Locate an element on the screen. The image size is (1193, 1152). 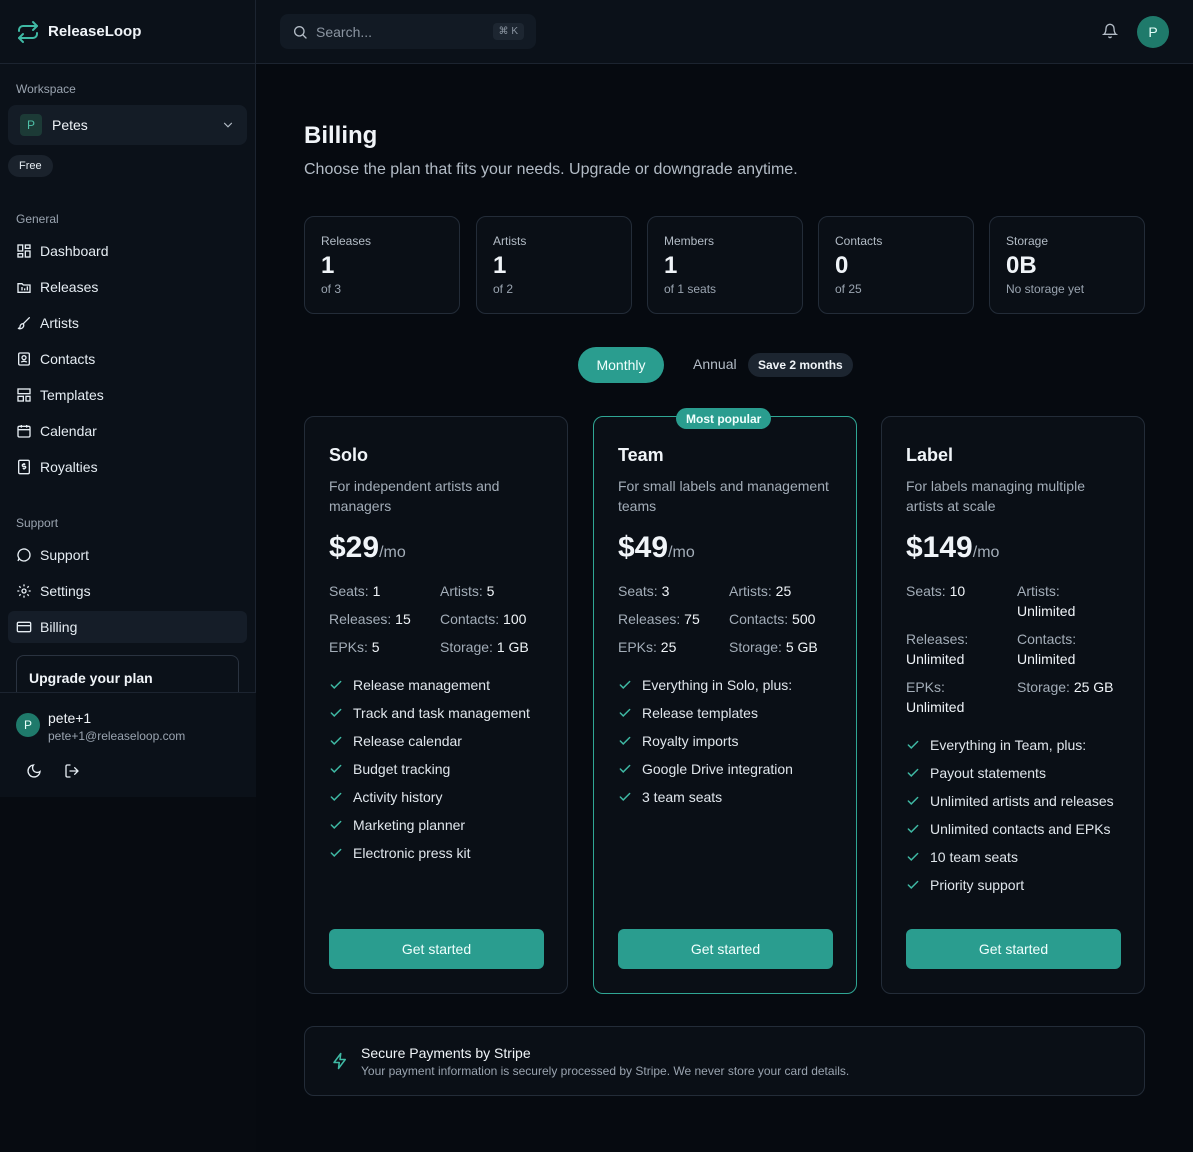
usage-limit: of 1 seats is located at coordinates (690, 289).